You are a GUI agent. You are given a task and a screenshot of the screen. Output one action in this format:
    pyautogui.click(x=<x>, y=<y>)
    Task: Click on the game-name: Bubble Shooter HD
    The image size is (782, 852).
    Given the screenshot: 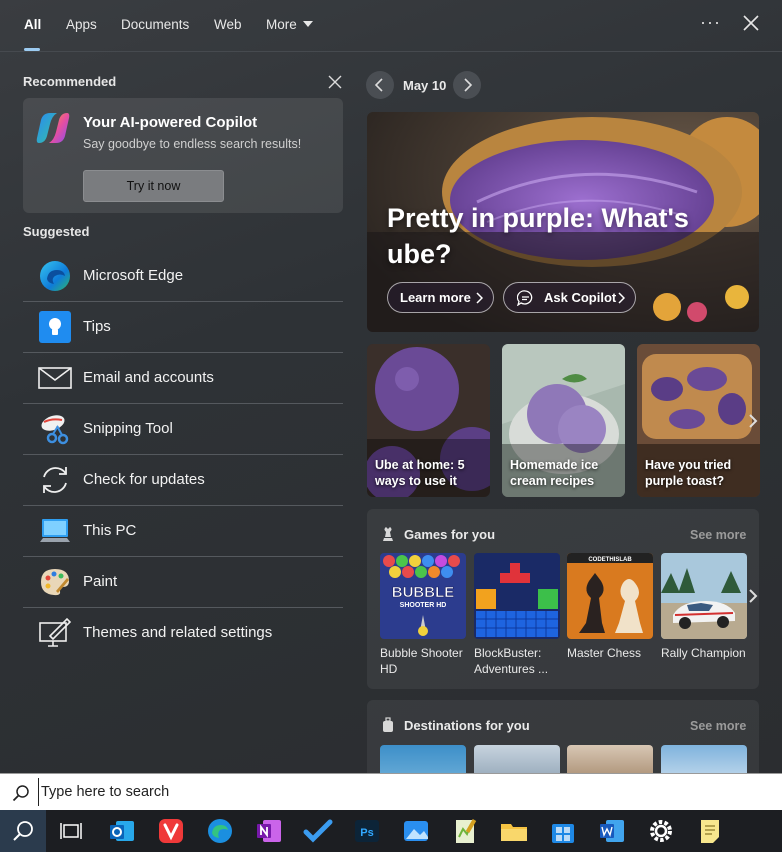 What is the action you would take?
    pyautogui.click(x=421, y=661)
    